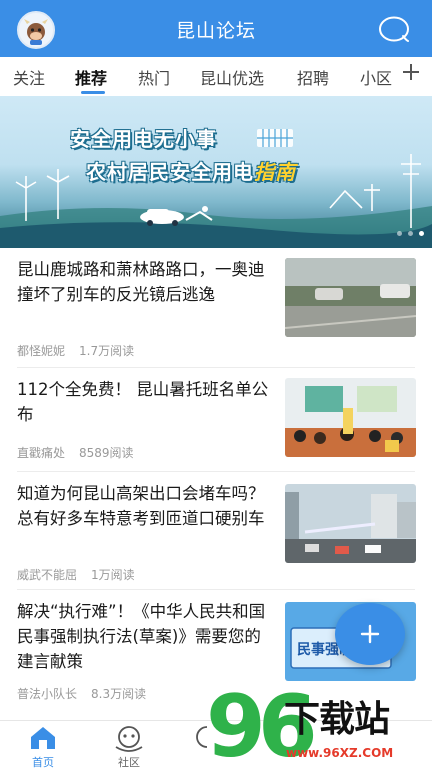  I want to click on banner-highlight: 指南, so click(275, 172).